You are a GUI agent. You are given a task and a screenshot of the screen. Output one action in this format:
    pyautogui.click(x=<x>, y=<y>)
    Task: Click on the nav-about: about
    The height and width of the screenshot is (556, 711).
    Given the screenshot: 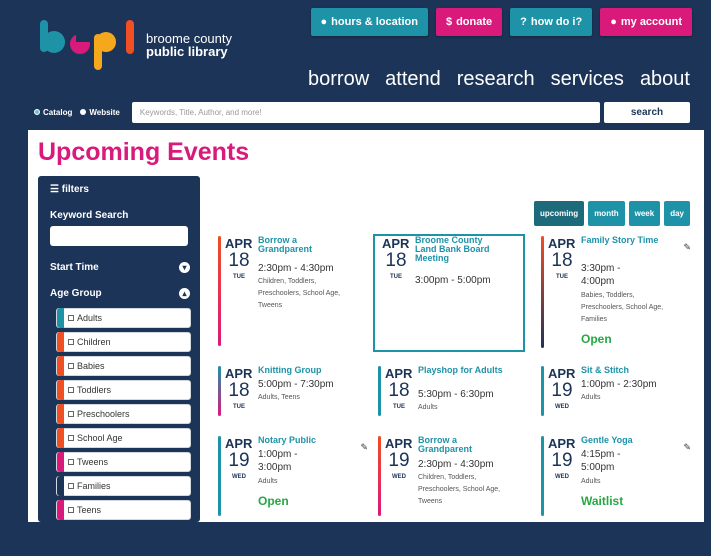 What is the action you would take?
    pyautogui.click(x=665, y=79)
    